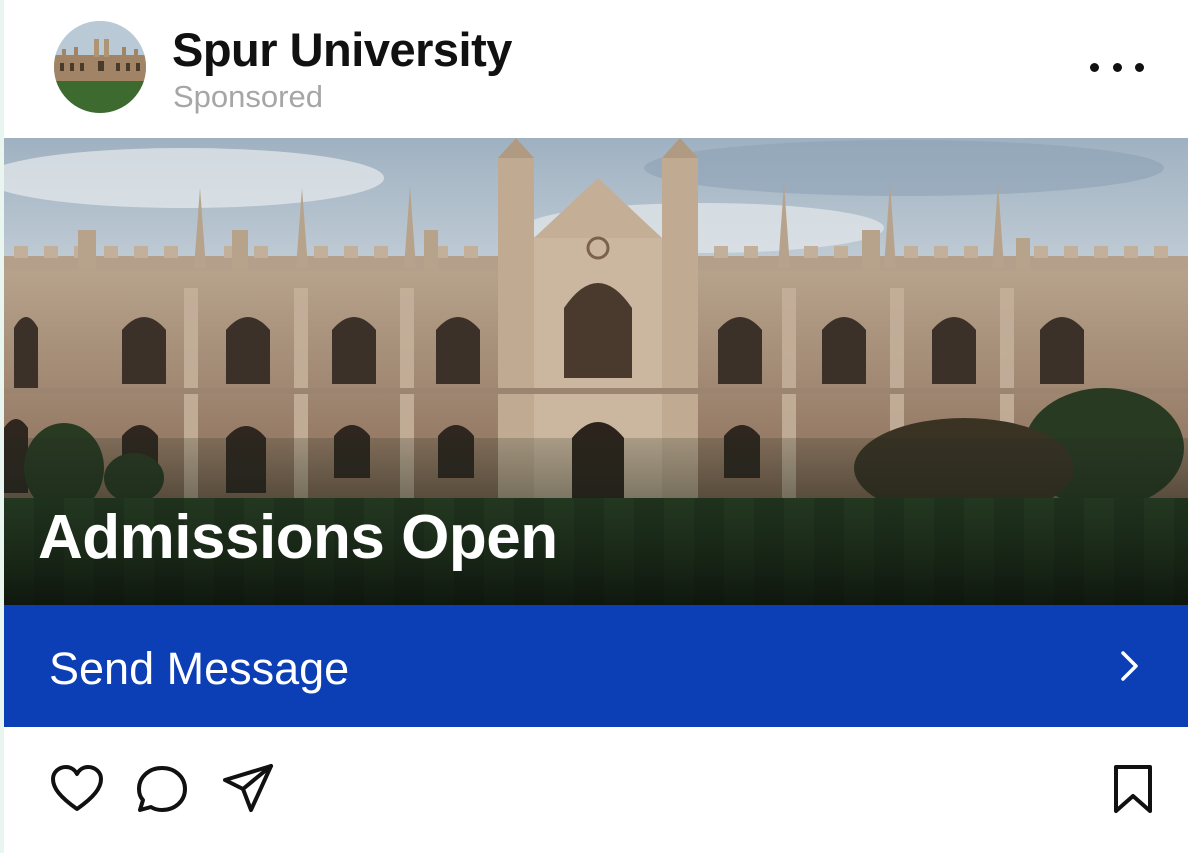 This screenshot has height=853, width=1188. I want to click on account-name: Spur University, so click(342, 49).